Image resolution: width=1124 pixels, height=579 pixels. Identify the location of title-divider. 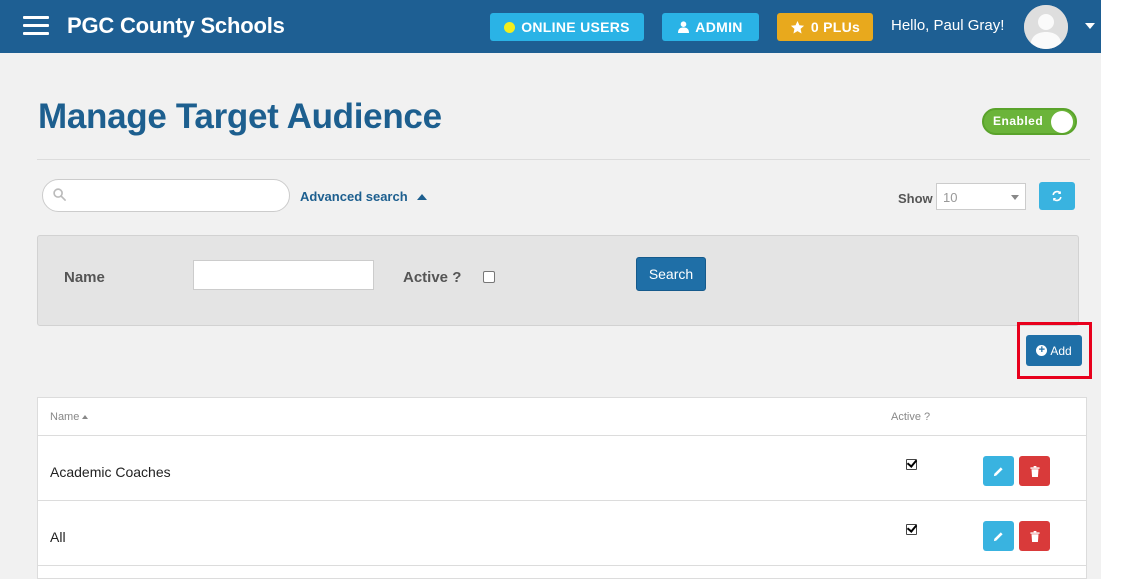
(563, 159).